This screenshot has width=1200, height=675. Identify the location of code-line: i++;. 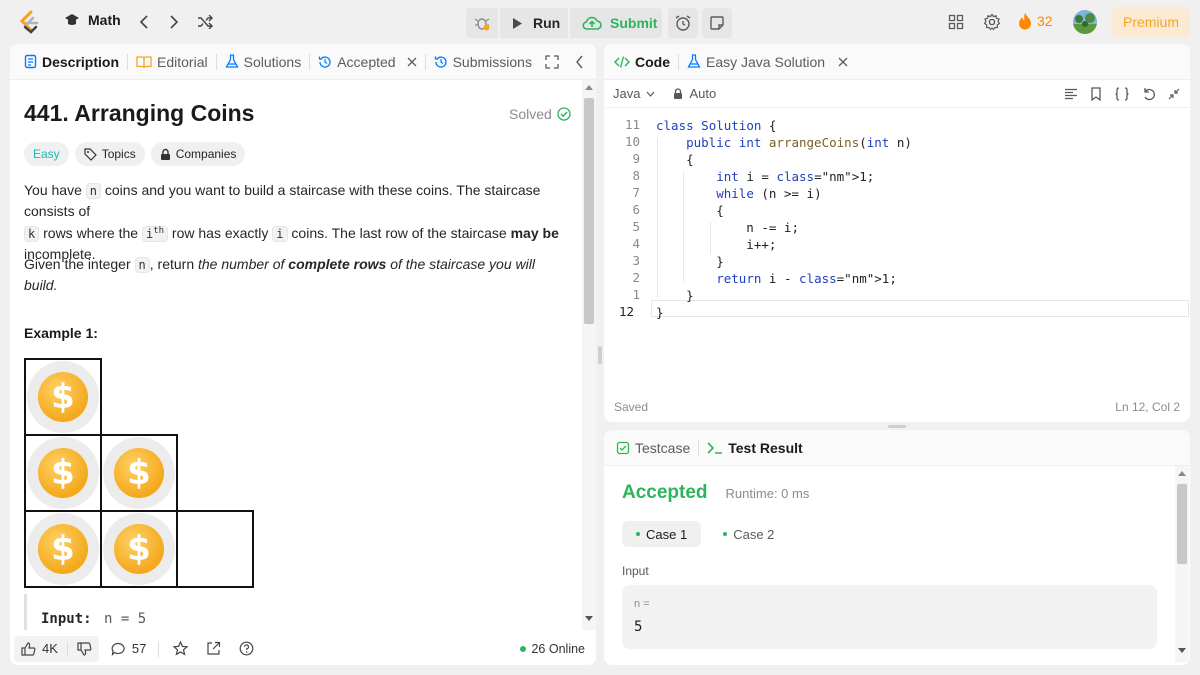
(716, 244).